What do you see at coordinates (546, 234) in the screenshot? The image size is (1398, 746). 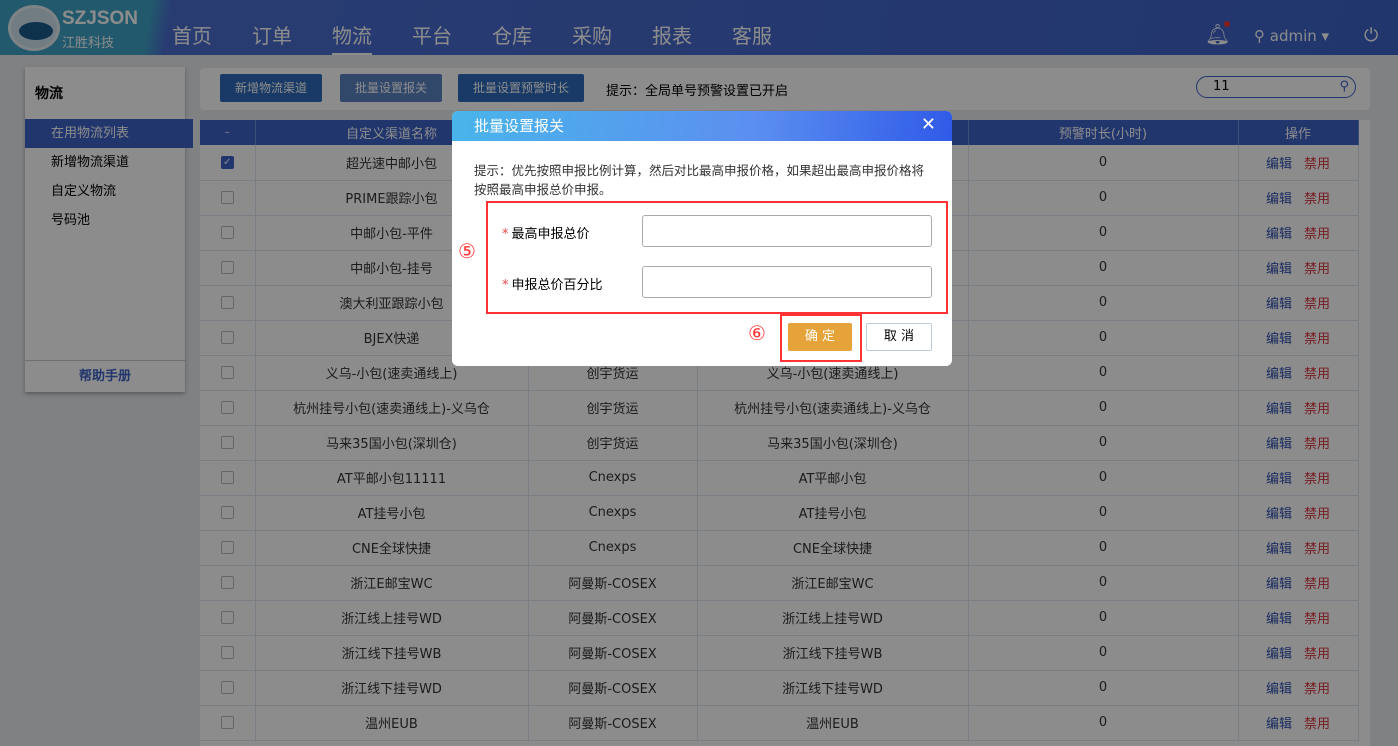 I see `field-label: * 最高申报总价` at bounding box center [546, 234].